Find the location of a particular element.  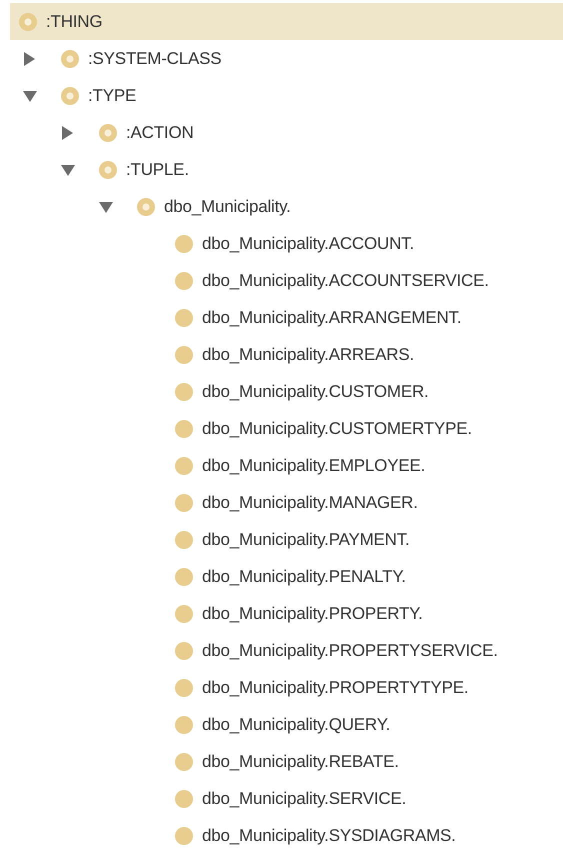

class-label: dbo_Municipality.SYSDIAGRAMS. is located at coordinates (329, 836).